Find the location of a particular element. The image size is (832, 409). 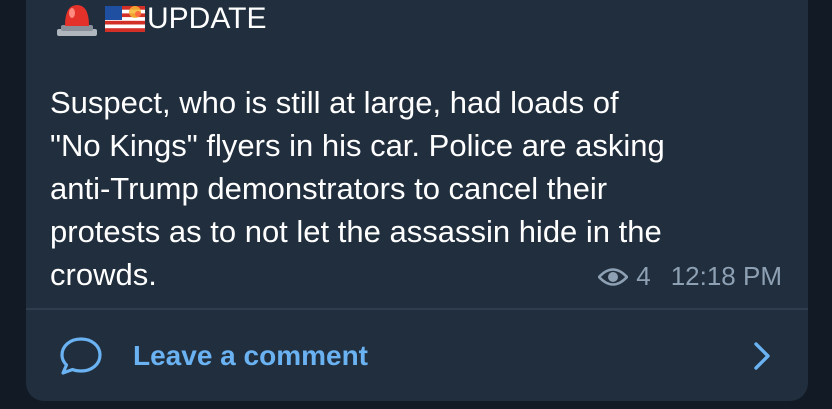

comment-bubble-icon is located at coordinates (81, 356).